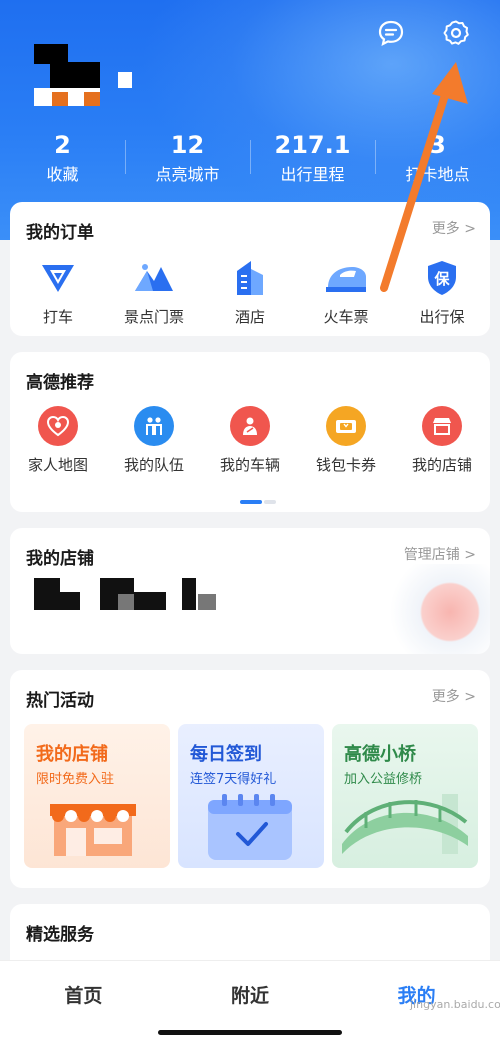 The width and height of the screenshot is (500, 1044). Describe the element at coordinates (391, 33) in the screenshot. I see `message-icon` at that location.